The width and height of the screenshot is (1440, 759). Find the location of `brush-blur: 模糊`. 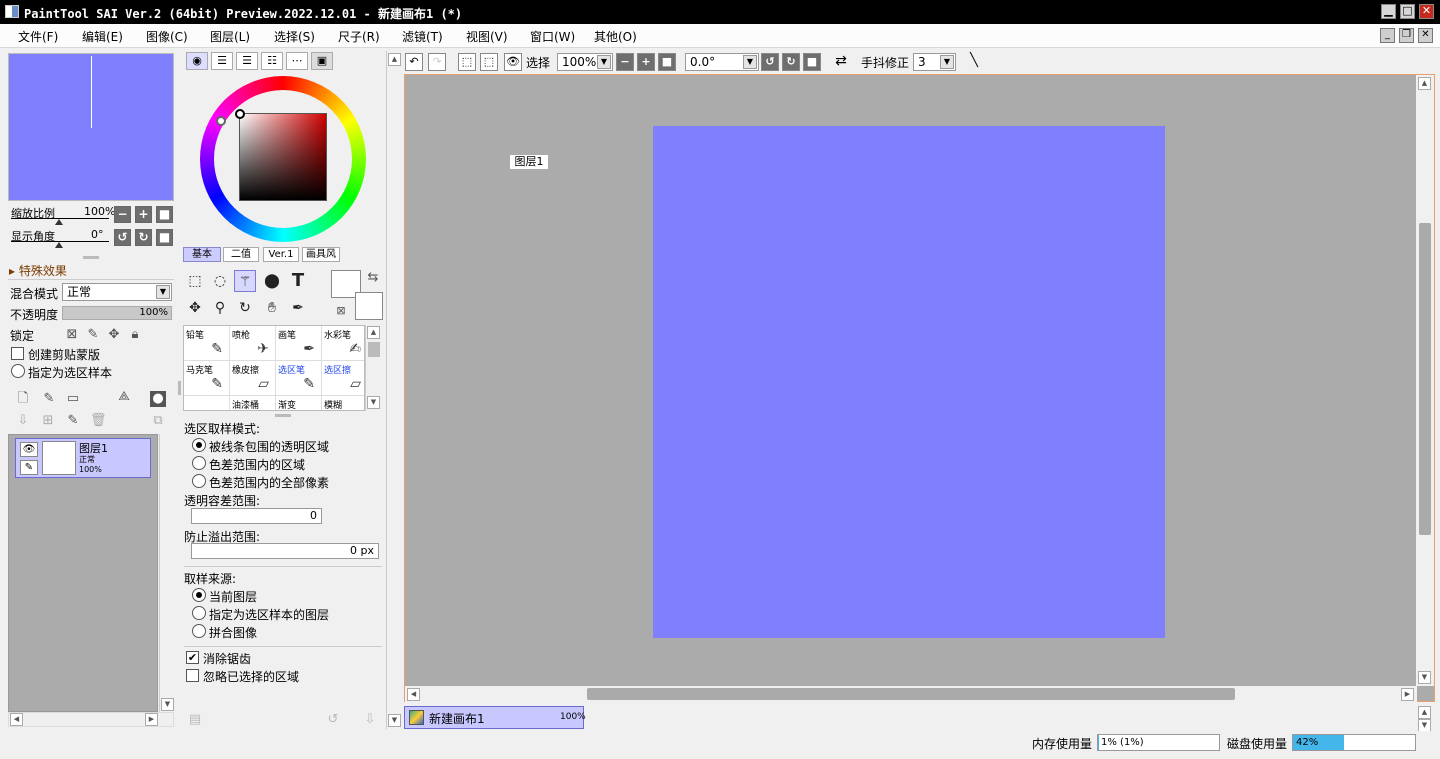

brush-blur: 模糊 is located at coordinates (343, 403).